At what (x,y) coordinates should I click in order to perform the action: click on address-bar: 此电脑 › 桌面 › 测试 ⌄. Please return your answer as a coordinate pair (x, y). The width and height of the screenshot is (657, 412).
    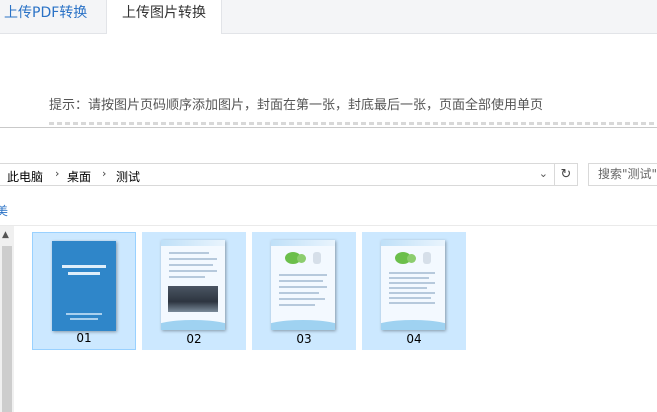
    Looking at the image, I should click on (277, 174).